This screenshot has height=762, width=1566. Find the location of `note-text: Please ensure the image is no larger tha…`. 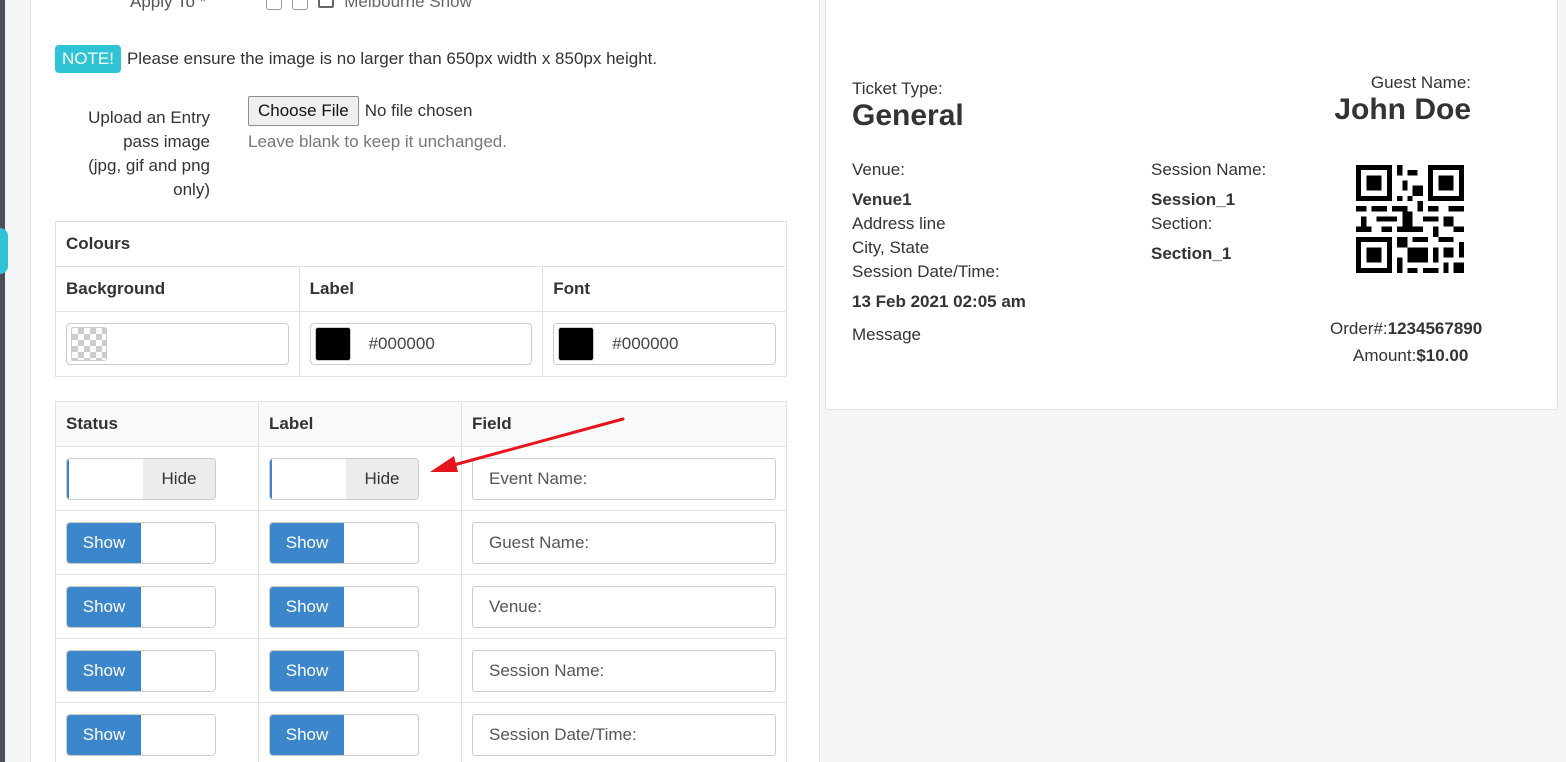

note-text: Please ensure the image is no larger tha… is located at coordinates (392, 58).